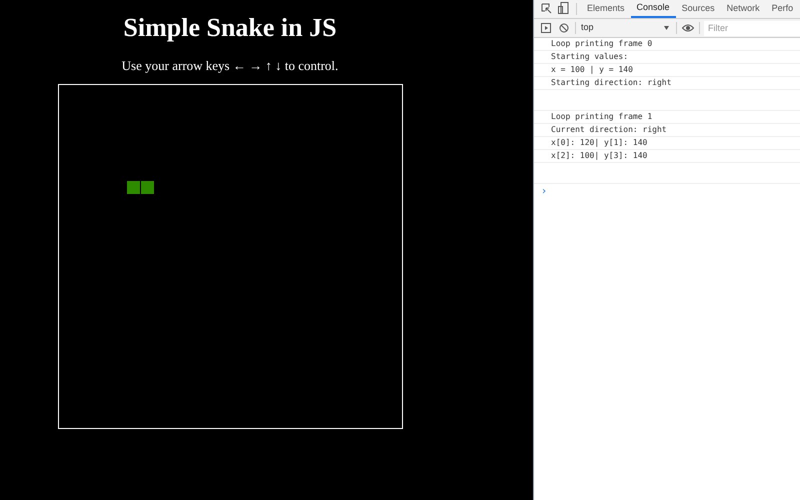 This screenshot has height=500, width=800. What do you see at coordinates (564, 28) in the screenshot?
I see `clear-icon` at bounding box center [564, 28].